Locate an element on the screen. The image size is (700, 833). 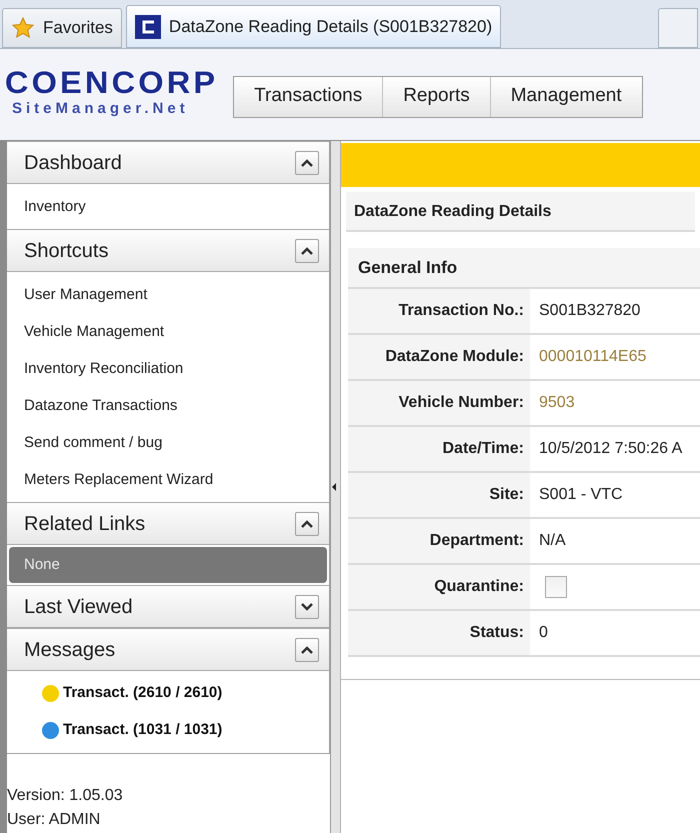
field-link: 9503 is located at coordinates (557, 403).